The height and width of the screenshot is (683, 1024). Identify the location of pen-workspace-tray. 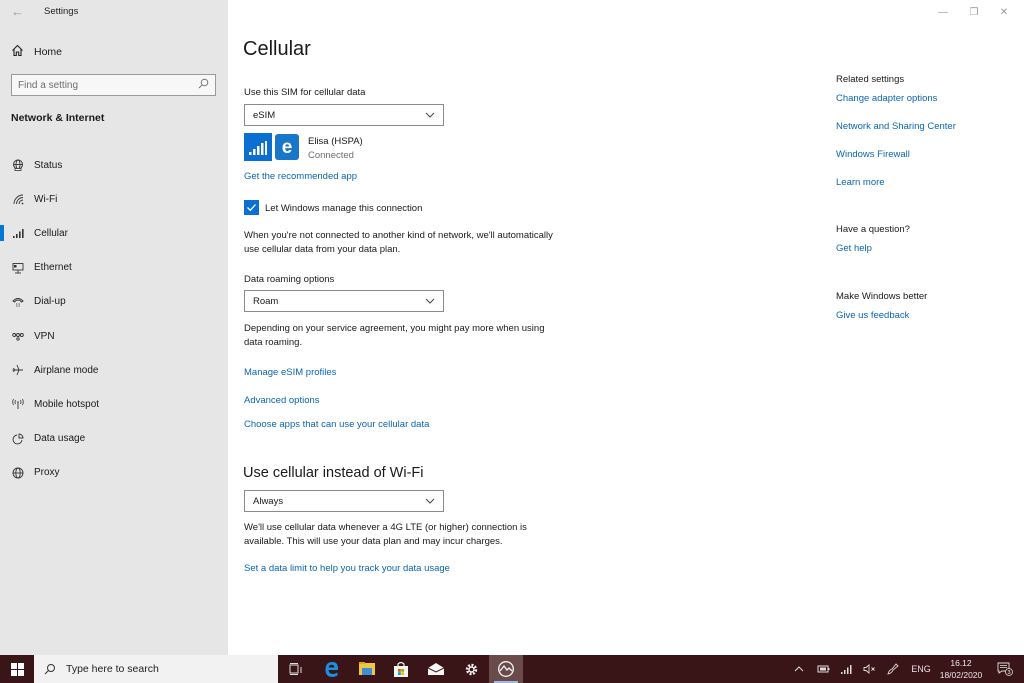
(893, 669).